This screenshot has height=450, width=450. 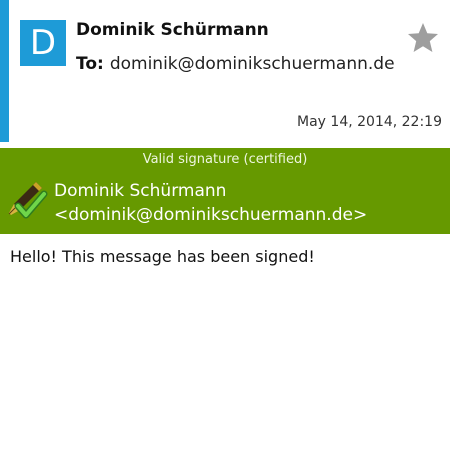 I want to click on contact-avatar: D, so click(x=43, y=43).